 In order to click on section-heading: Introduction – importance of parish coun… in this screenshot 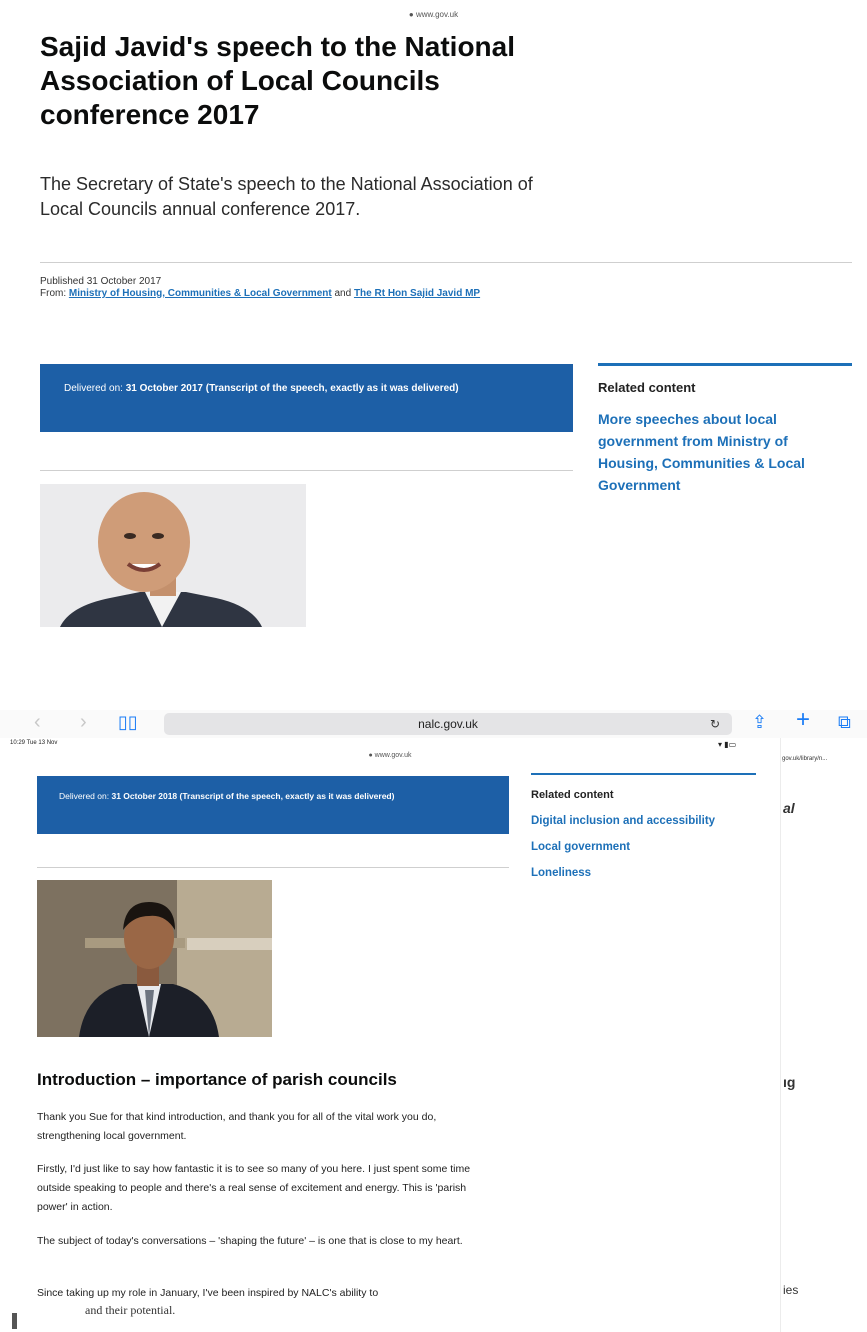, I will do `click(217, 1079)`.